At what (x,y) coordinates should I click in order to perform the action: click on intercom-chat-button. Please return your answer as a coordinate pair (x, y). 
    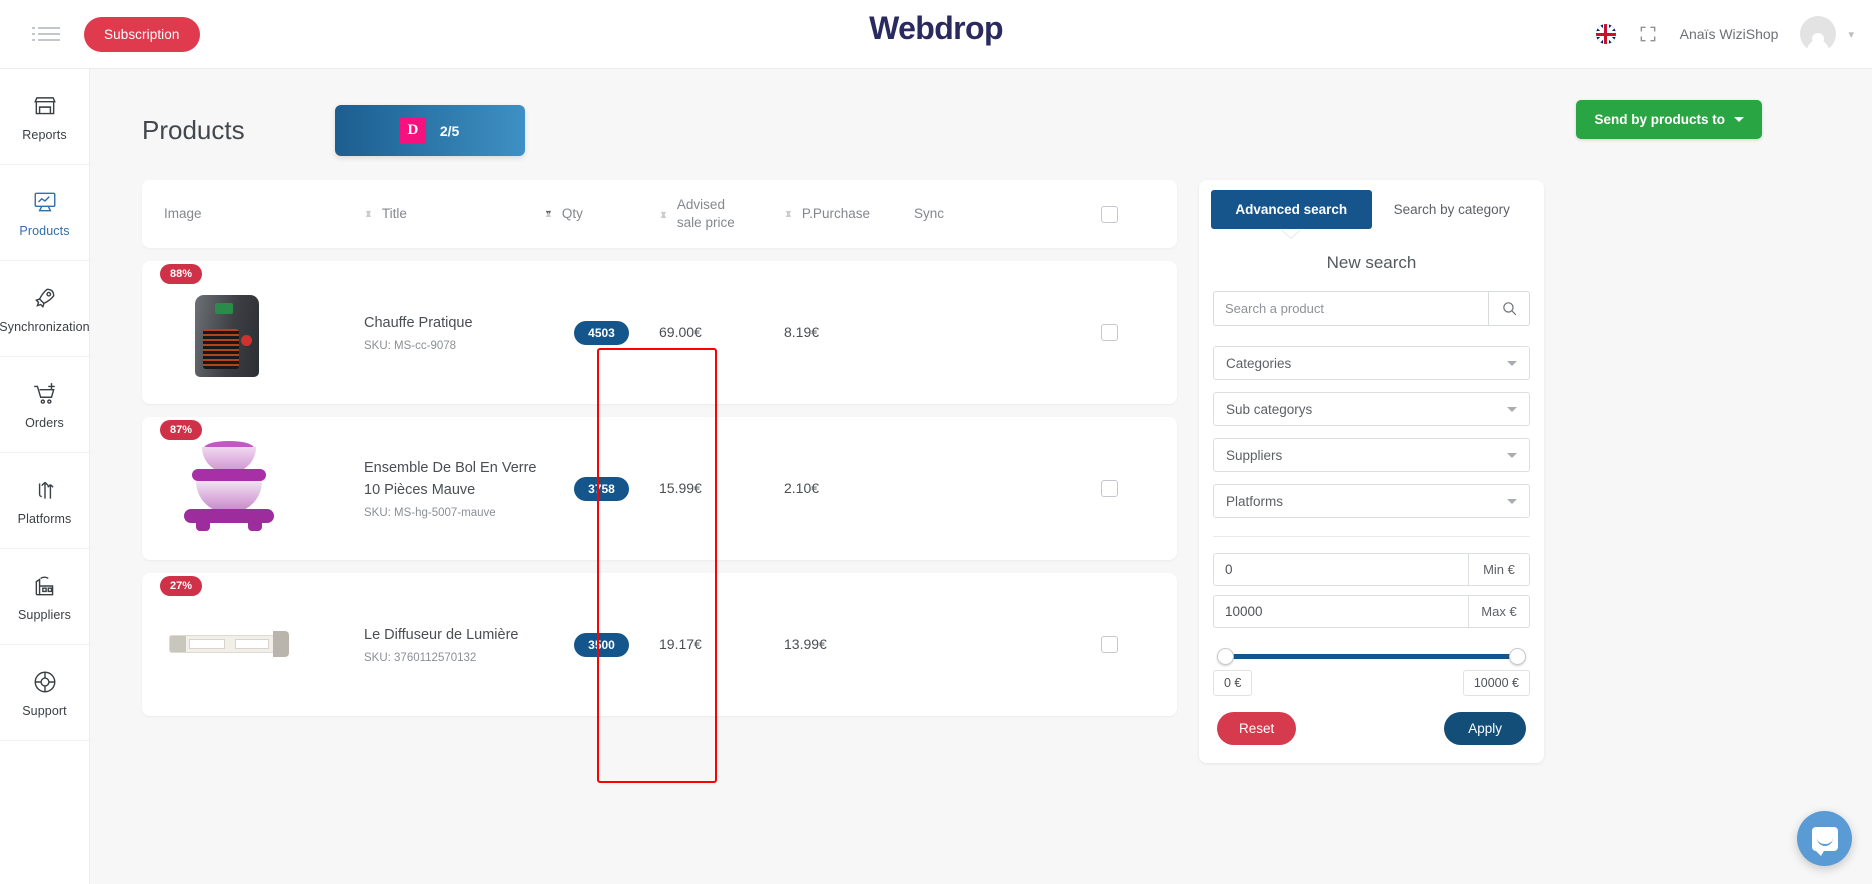
    Looking at the image, I should click on (1824, 838).